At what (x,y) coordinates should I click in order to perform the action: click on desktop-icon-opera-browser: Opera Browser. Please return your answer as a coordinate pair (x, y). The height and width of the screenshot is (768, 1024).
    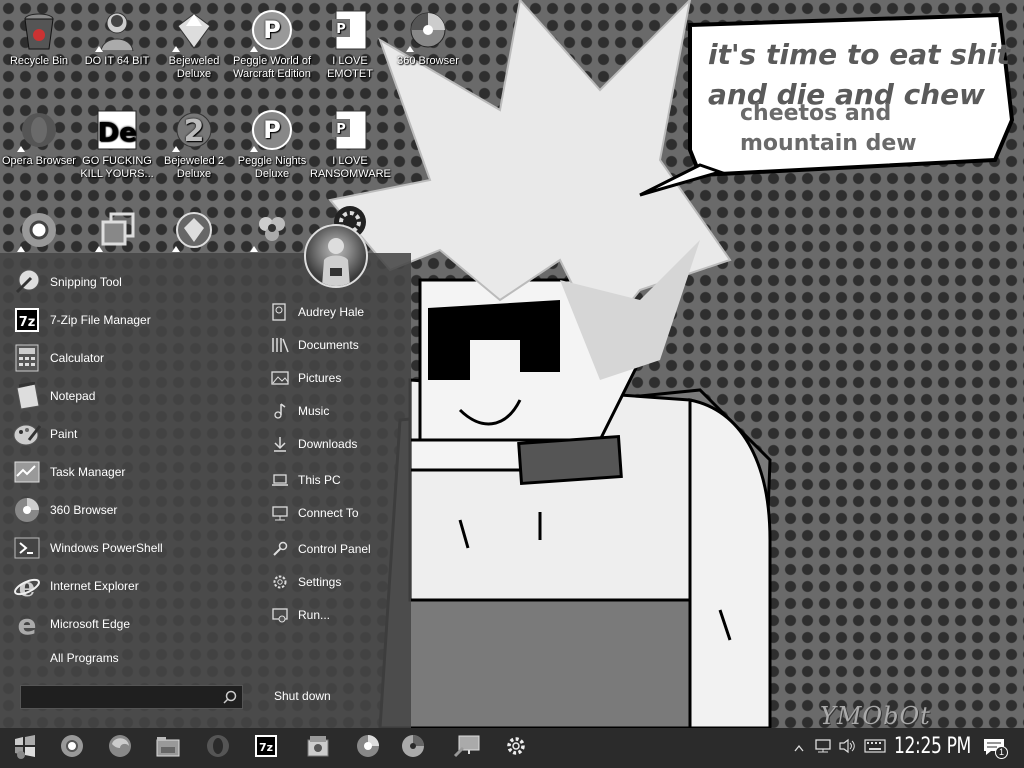
    Looking at the image, I should click on (39, 138).